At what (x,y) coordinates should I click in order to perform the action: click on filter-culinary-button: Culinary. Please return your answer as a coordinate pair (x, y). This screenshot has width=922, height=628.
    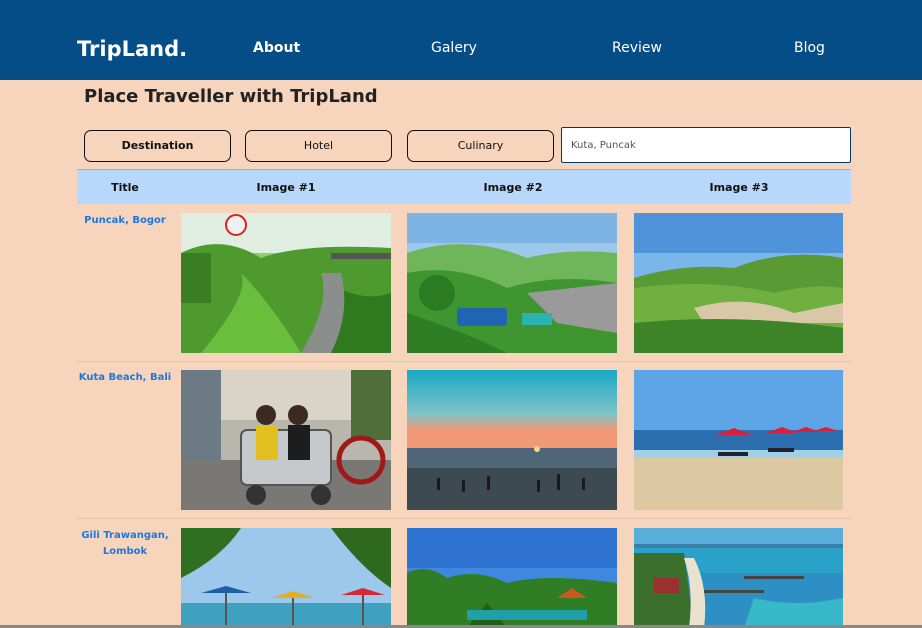
    Looking at the image, I should click on (480, 146).